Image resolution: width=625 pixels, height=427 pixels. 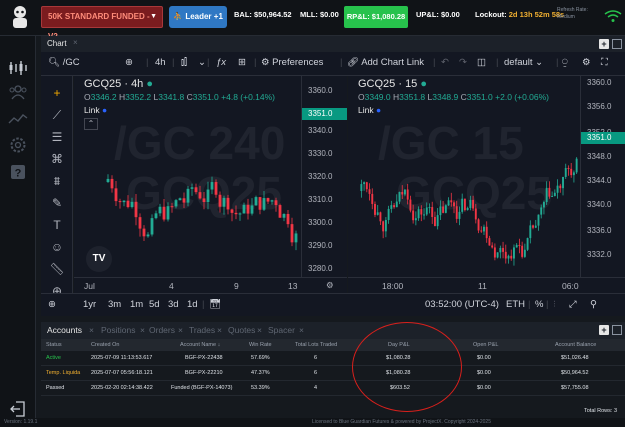 I want to click on refresh-rate: Refresh Rate: Medium, so click(x=572, y=14).